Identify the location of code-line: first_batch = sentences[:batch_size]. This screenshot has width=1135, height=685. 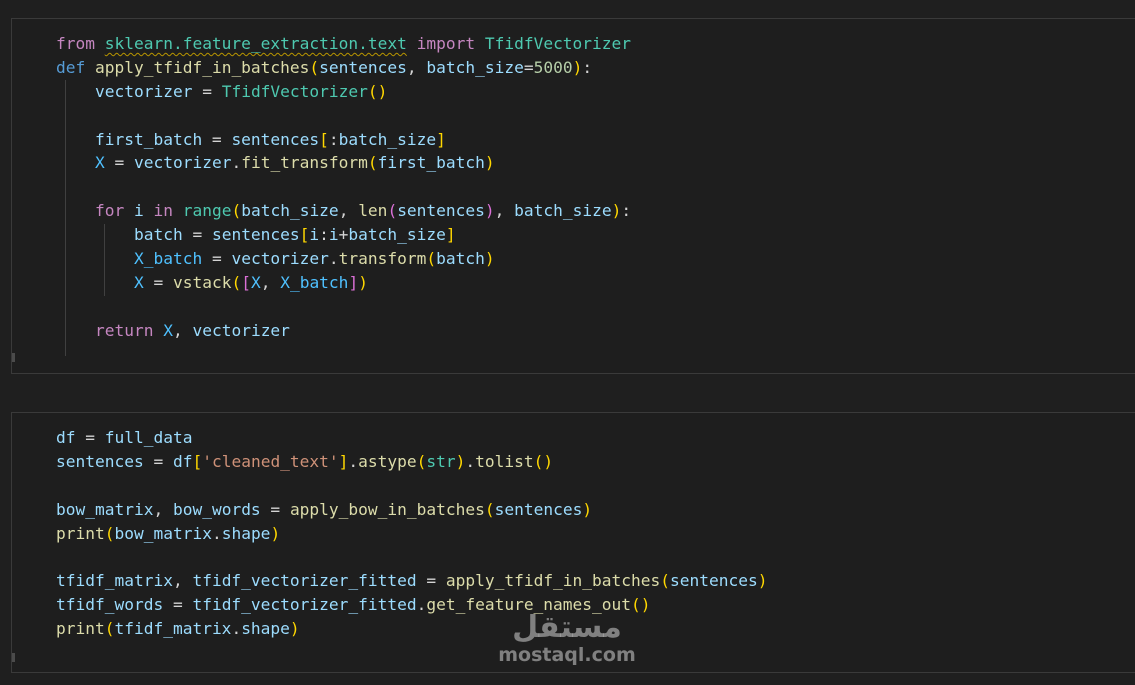
(343, 140).